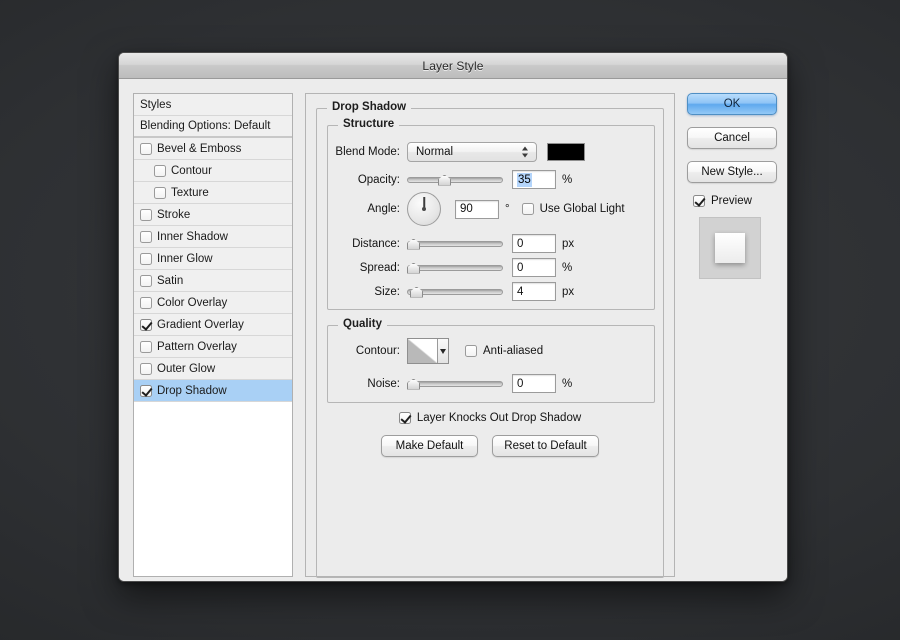  Describe the element at coordinates (213, 215) in the screenshot. I see `style-row-stroke: Stroke` at that location.